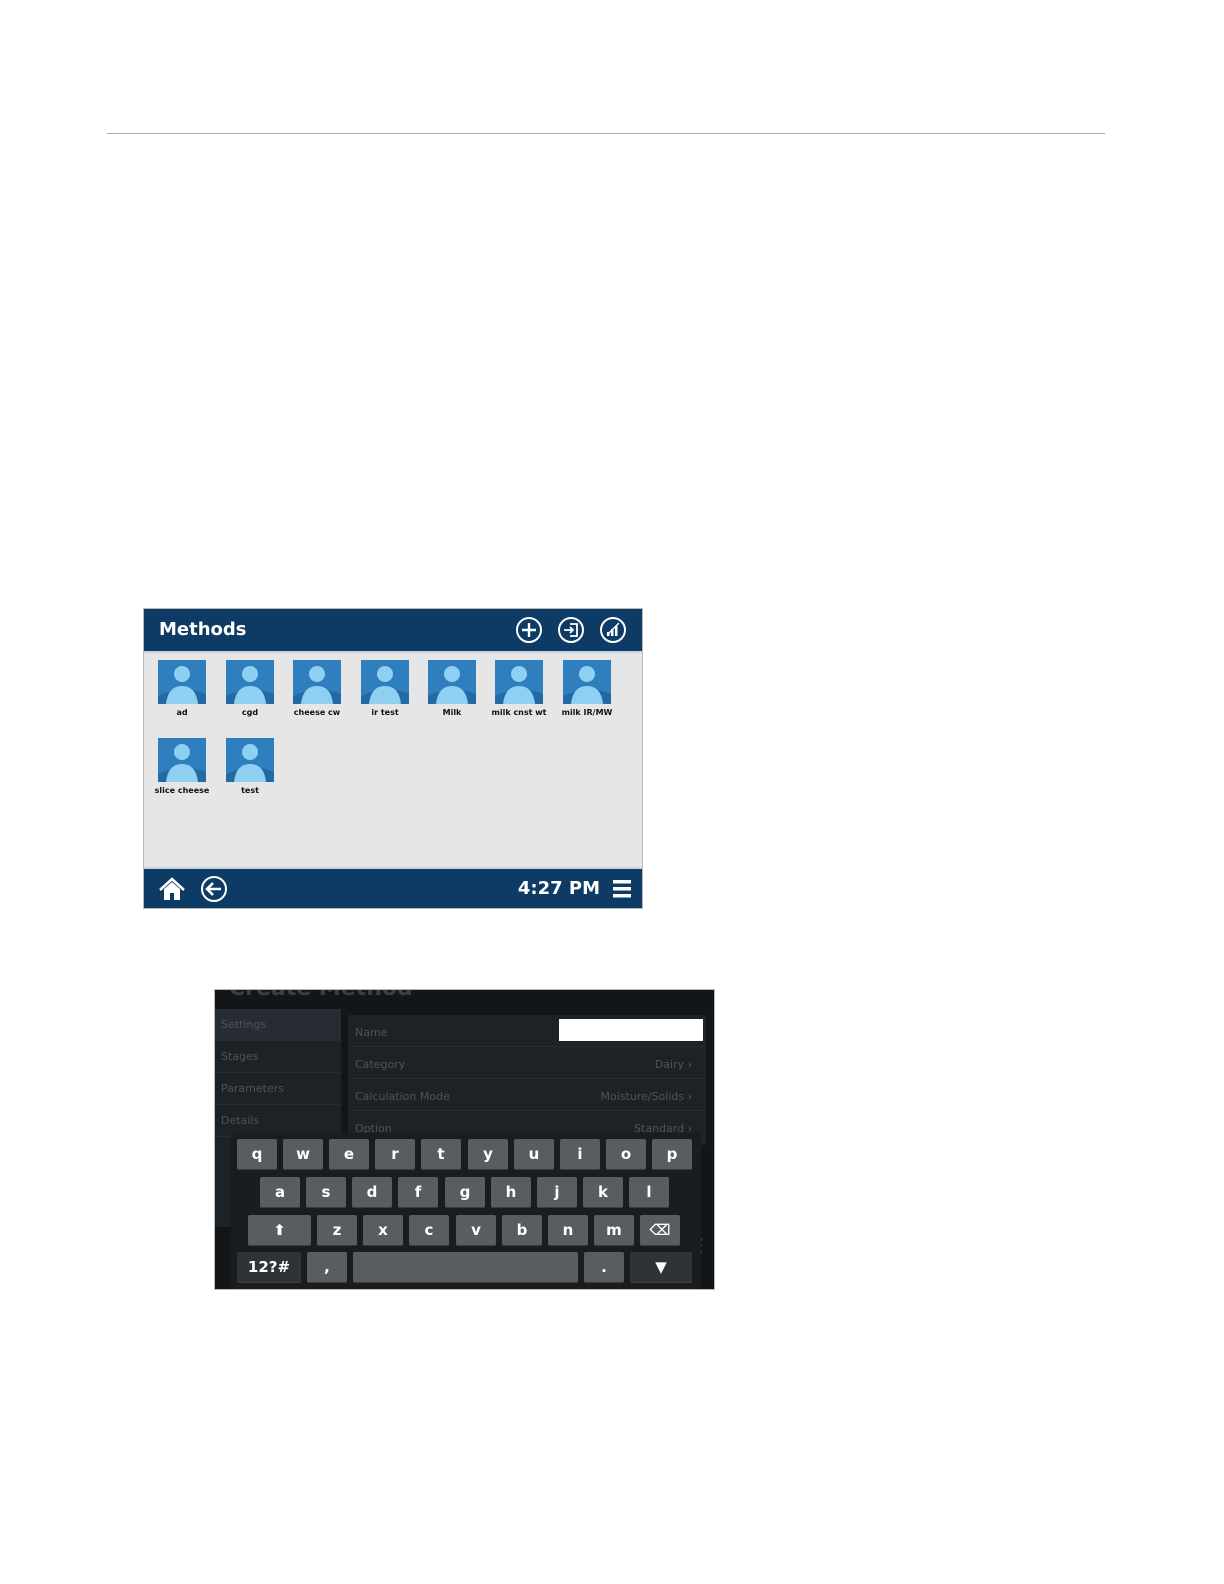 This screenshot has height=1584, width=1224. Describe the element at coordinates (321, 995) in the screenshot. I see `page-title: Create Method` at that location.